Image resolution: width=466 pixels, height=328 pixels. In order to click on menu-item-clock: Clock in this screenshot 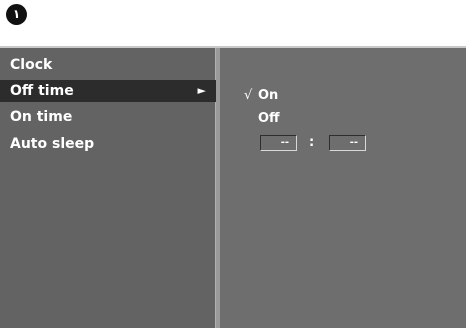, I will do `click(108, 65)`.